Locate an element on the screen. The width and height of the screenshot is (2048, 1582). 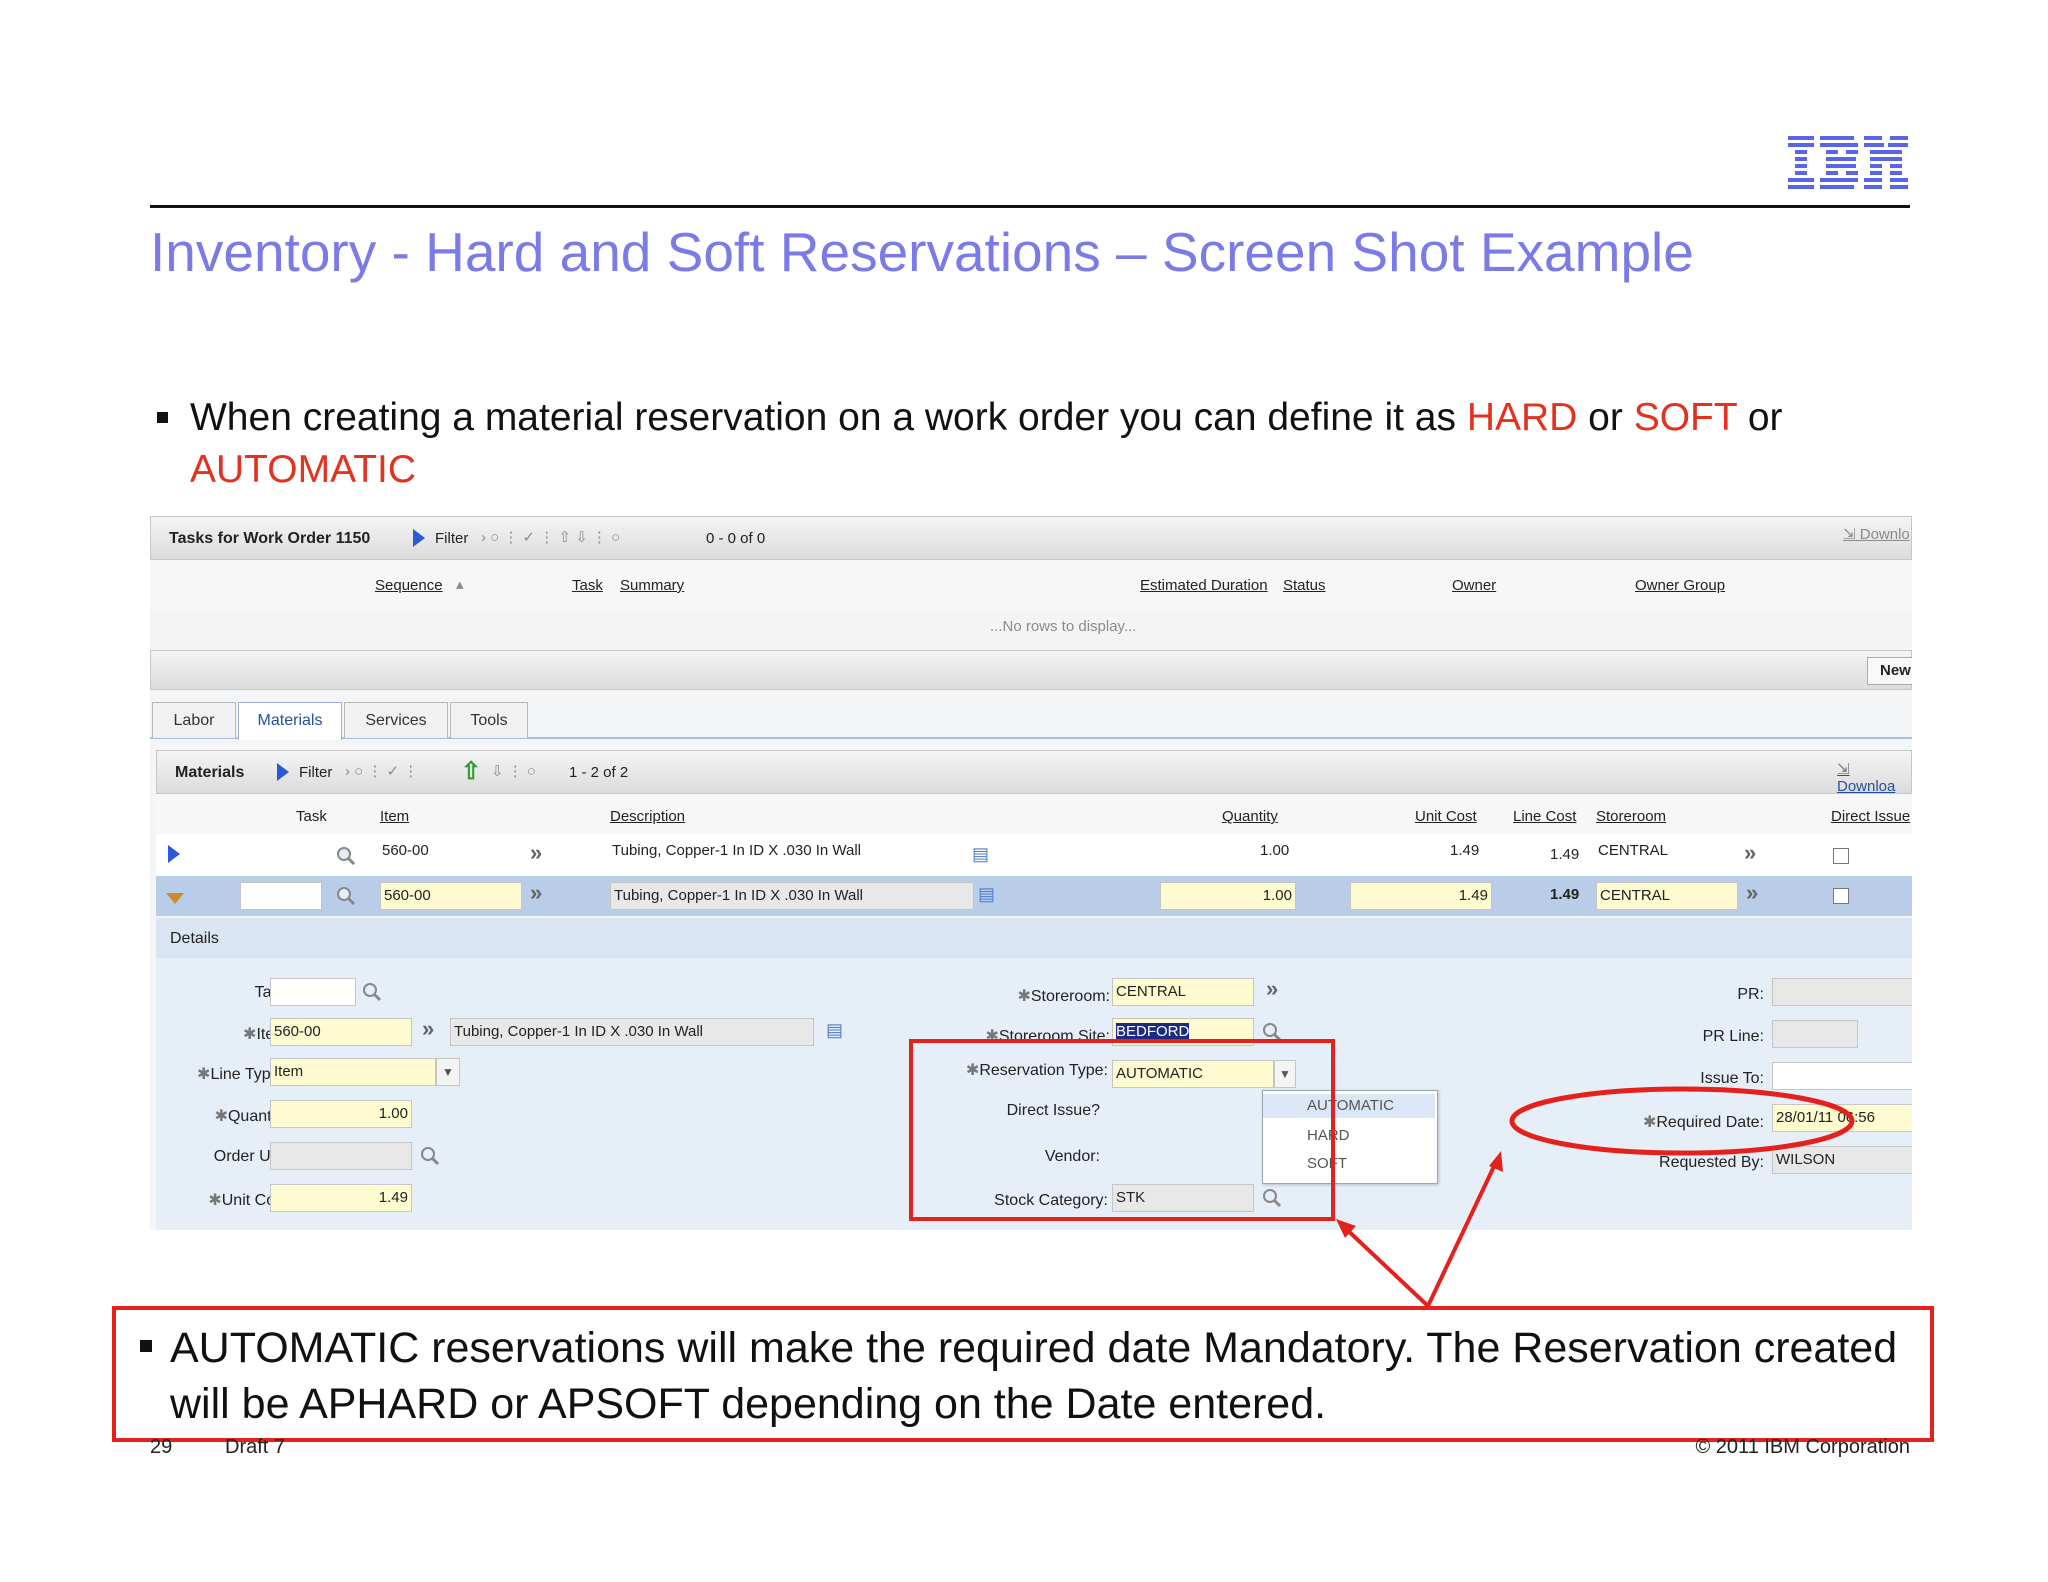
arrow-to-required-date is located at coordinates (1462, 1233).